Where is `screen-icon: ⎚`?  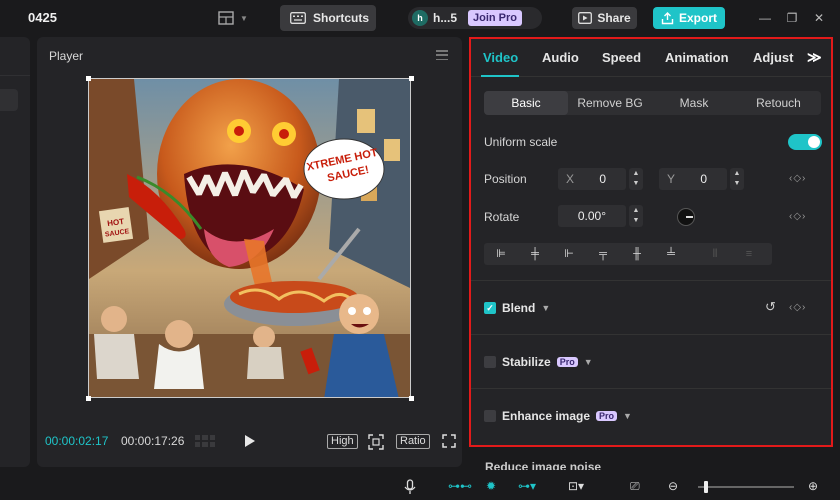
screen-icon: ⎚ is located at coordinates (635, 486).